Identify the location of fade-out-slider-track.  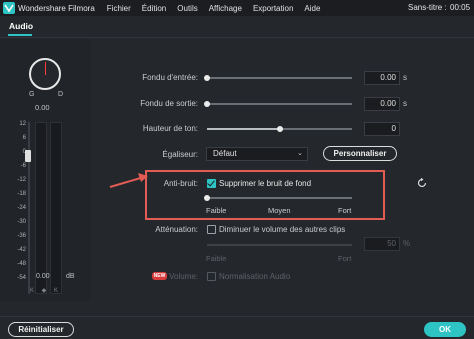
(279, 104).